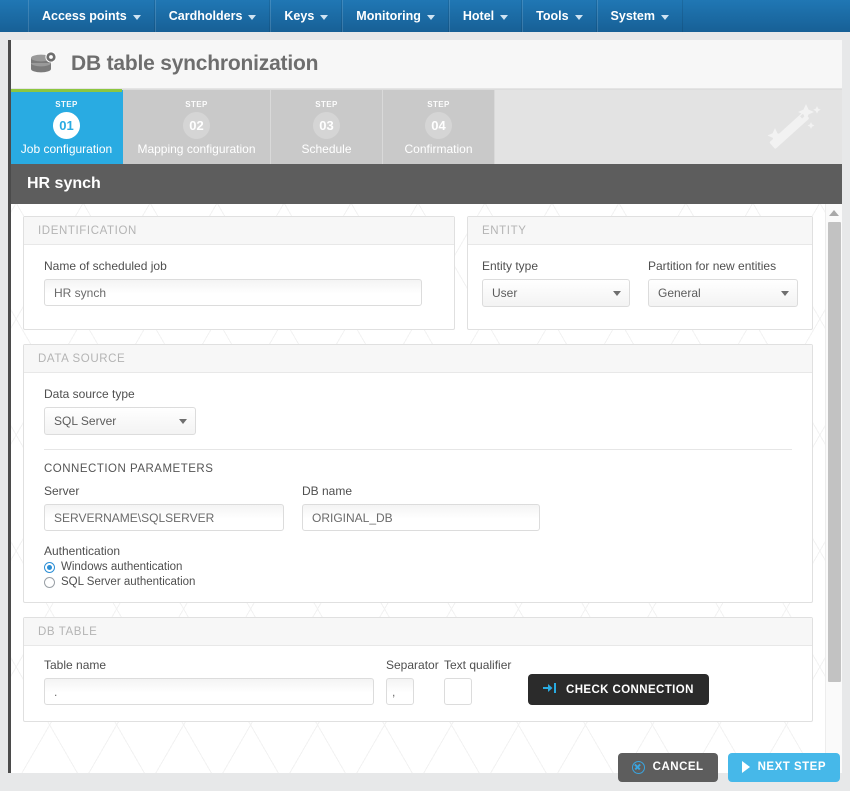 The image size is (850, 791). Describe the element at coordinates (44, 64) in the screenshot. I see `database-icon` at that location.